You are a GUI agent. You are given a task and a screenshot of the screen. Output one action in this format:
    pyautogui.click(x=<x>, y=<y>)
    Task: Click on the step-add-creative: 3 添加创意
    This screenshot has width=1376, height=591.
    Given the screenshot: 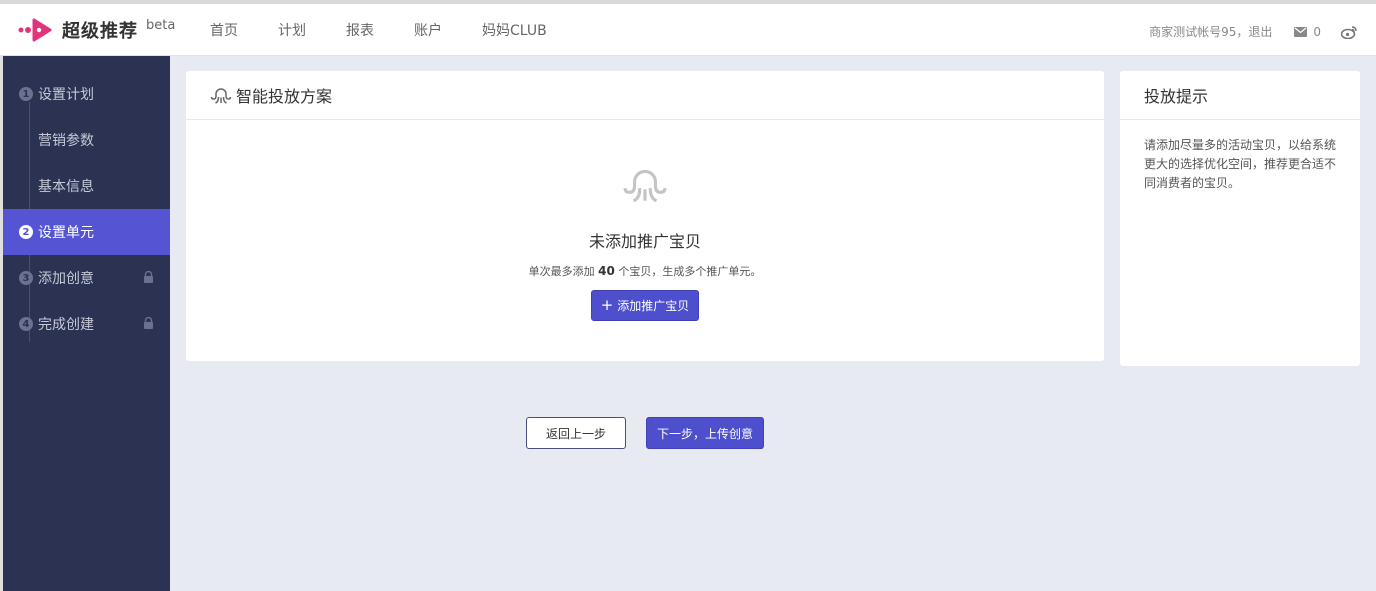 What is the action you would take?
    pyautogui.click(x=86, y=278)
    